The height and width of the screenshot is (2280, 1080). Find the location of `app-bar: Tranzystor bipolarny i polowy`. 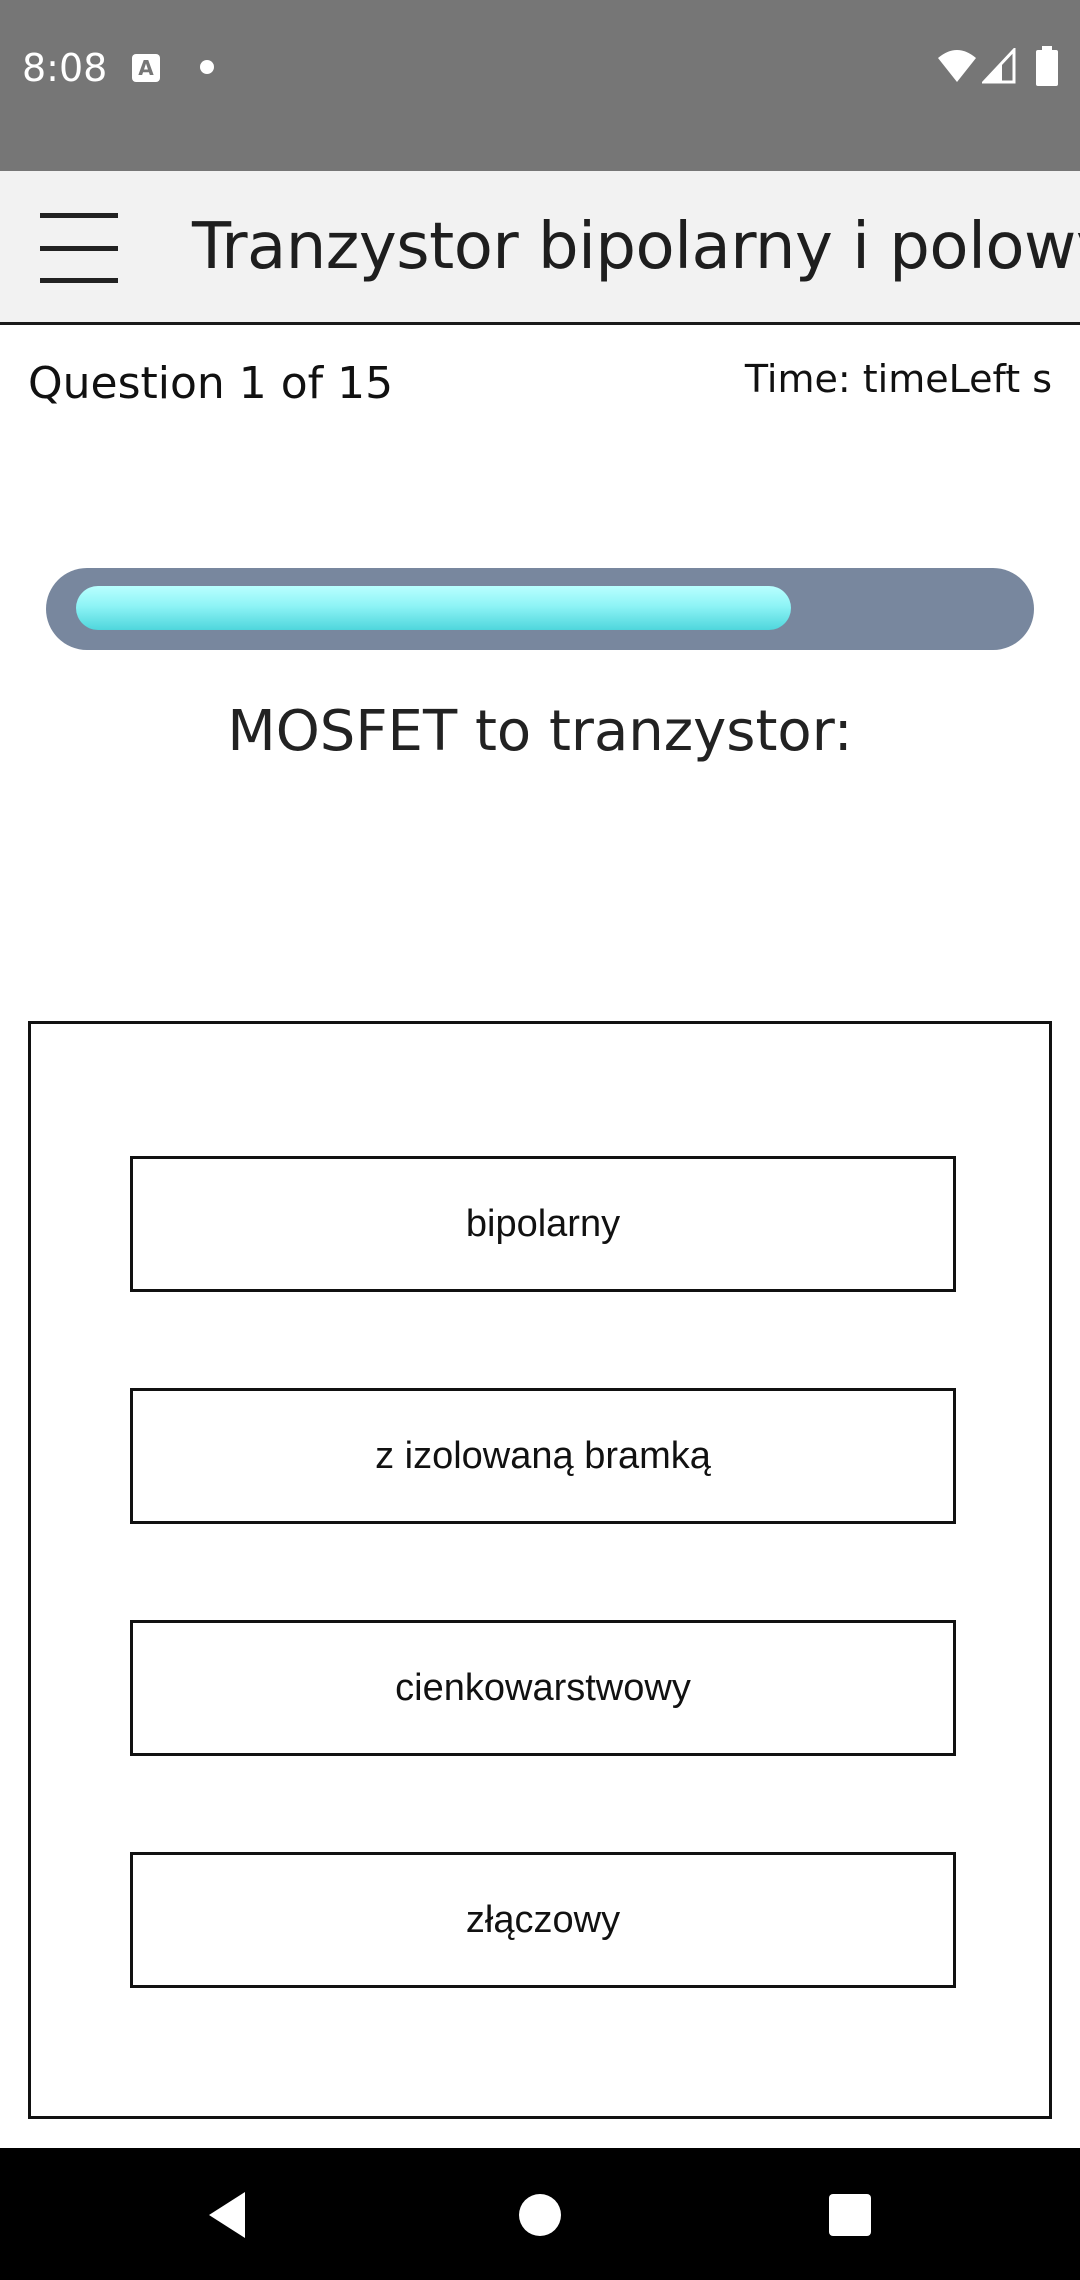

app-bar: Tranzystor bipolarny i polowy is located at coordinates (540, 248).